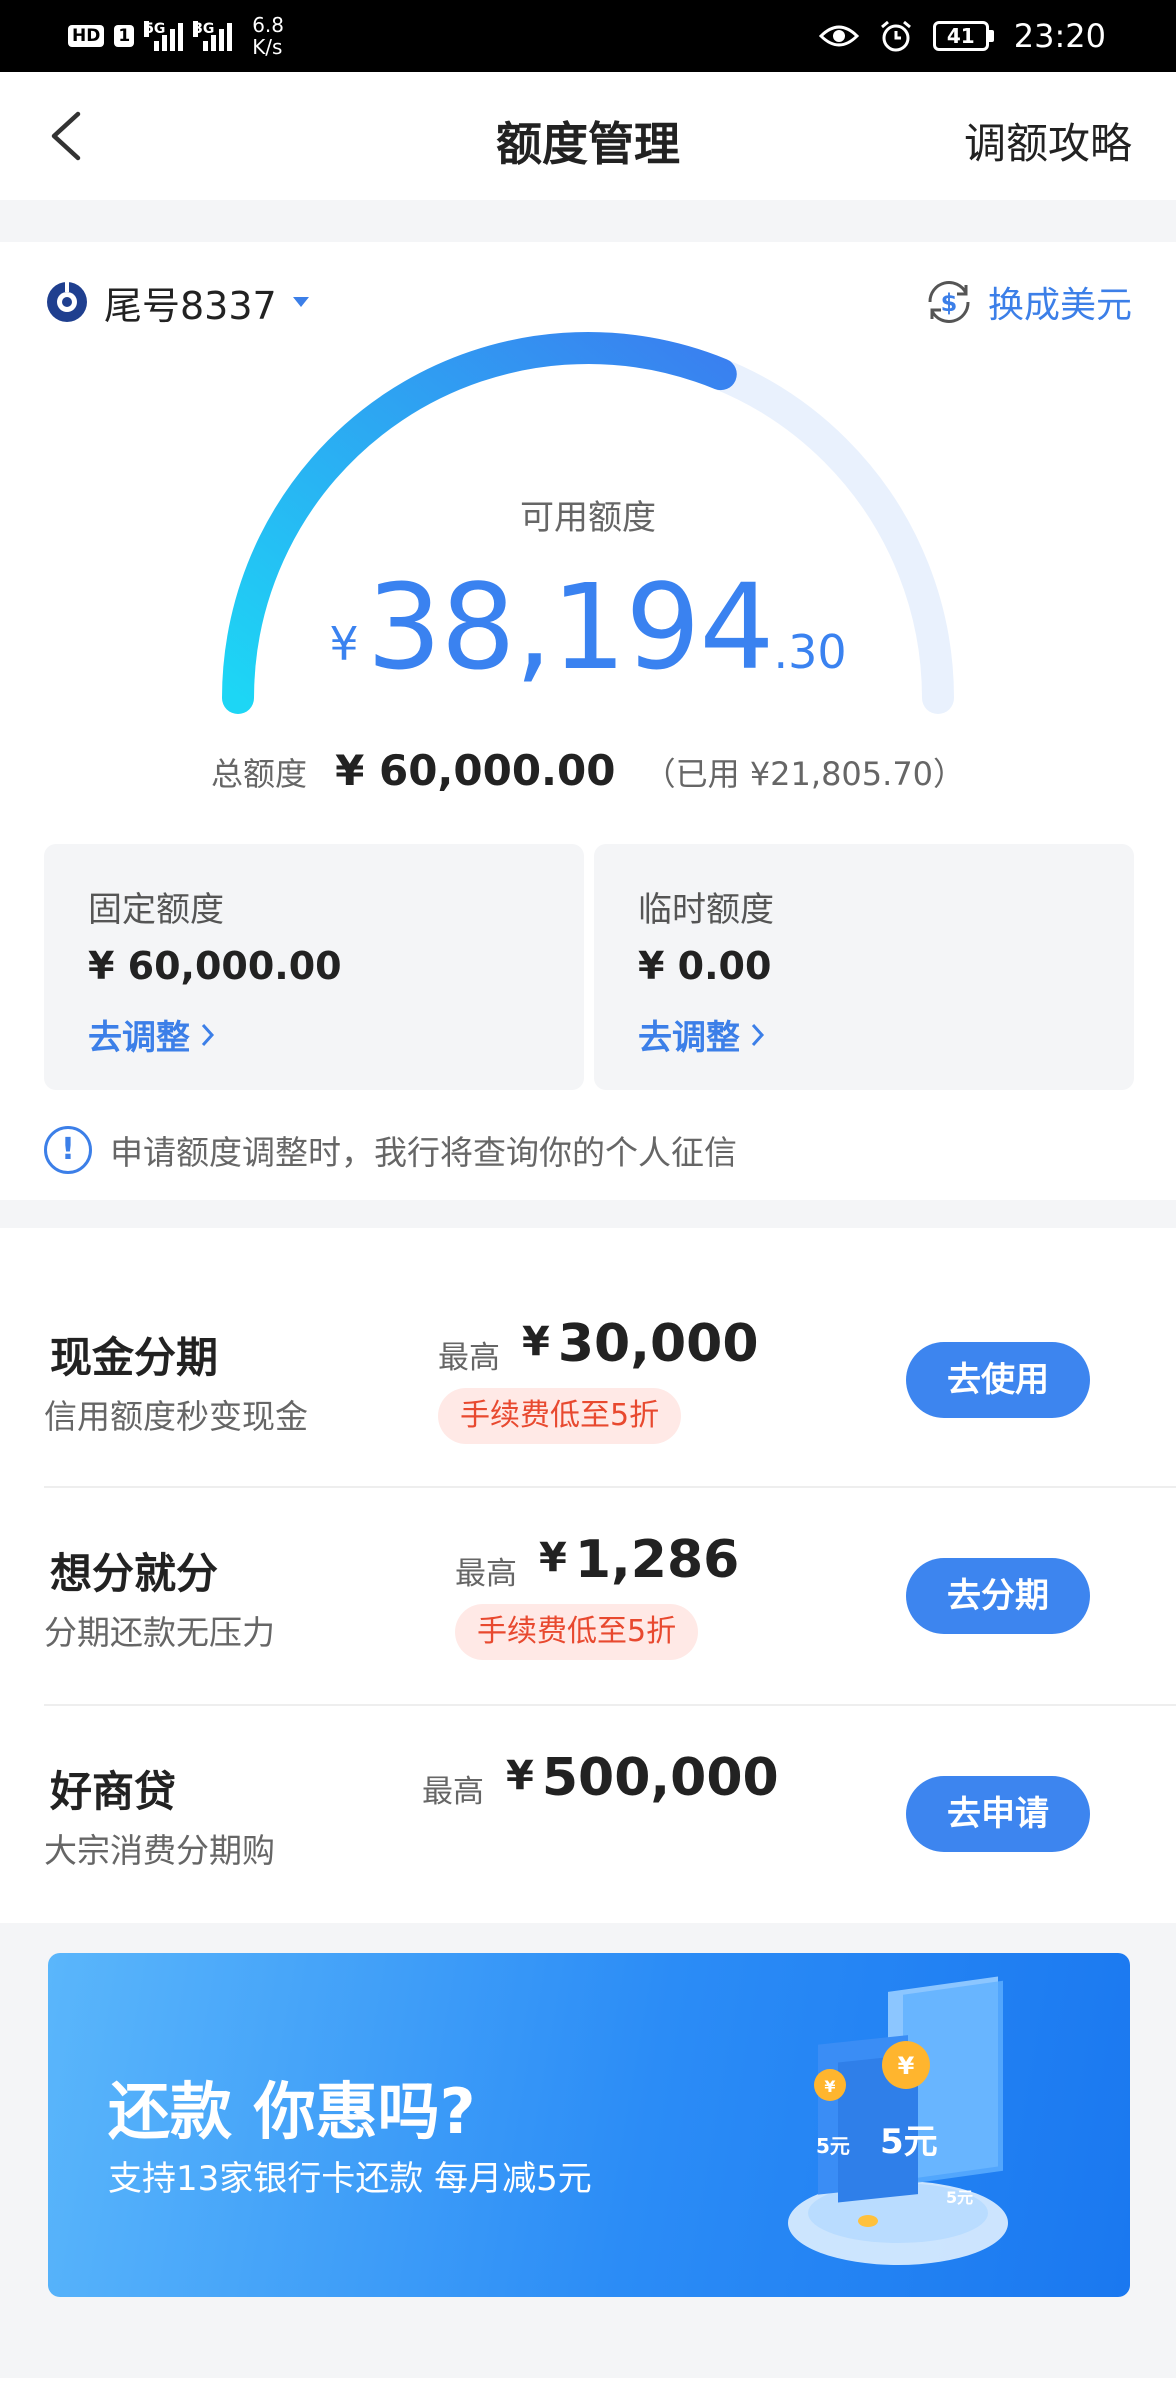 This screenshot has width=1176, height=2400. Describe the element at coordinates (164, 36) in the screenshot. I see `signal-5g-icon: 5G` at that location.